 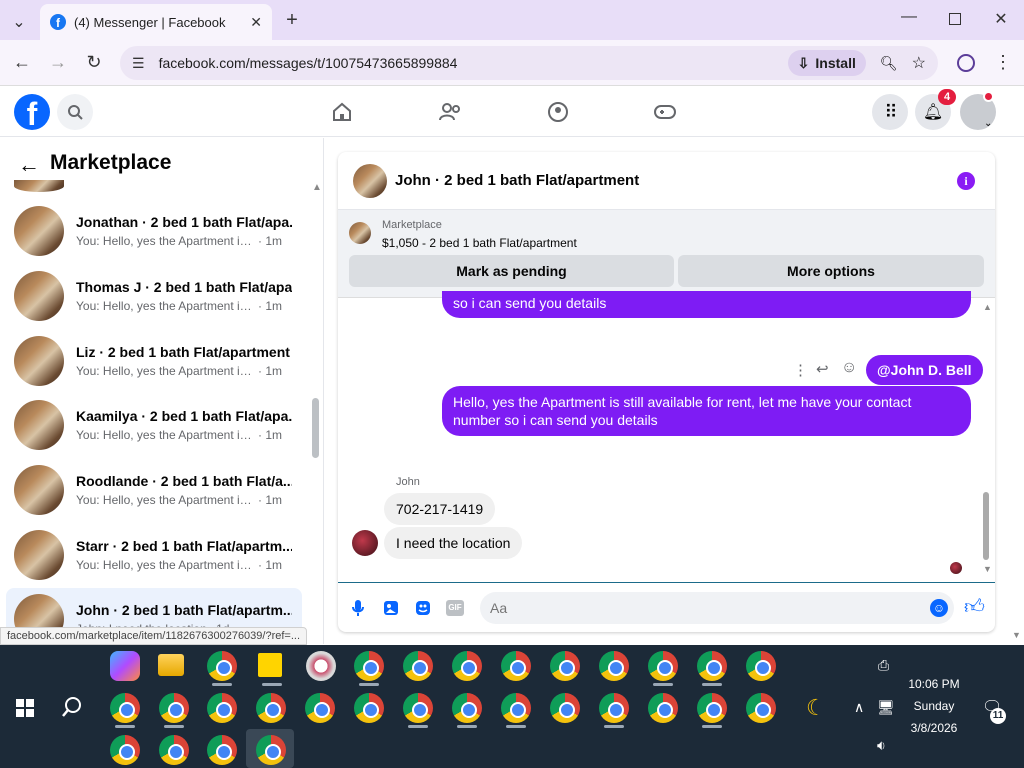 What do you see at coordinates (29, 165) in the screenshot?
I see `back-arrow-icon: ←` at bounding box center [29, 165].